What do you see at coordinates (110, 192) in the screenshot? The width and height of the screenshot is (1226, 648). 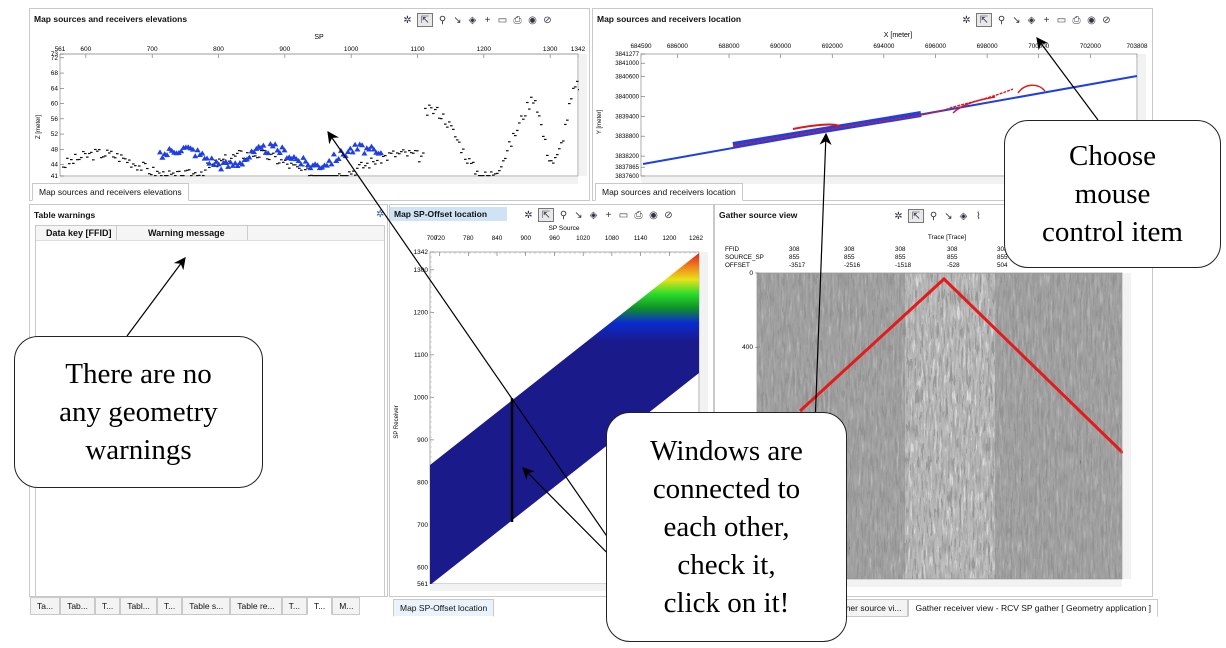 I see `tab-elevations: Map sources and receivers elevations` at bounding box center [110, 192].